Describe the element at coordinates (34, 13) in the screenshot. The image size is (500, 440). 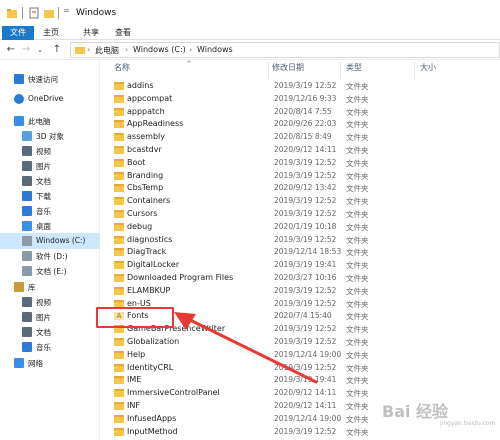
I see `properties-icon` at that location.